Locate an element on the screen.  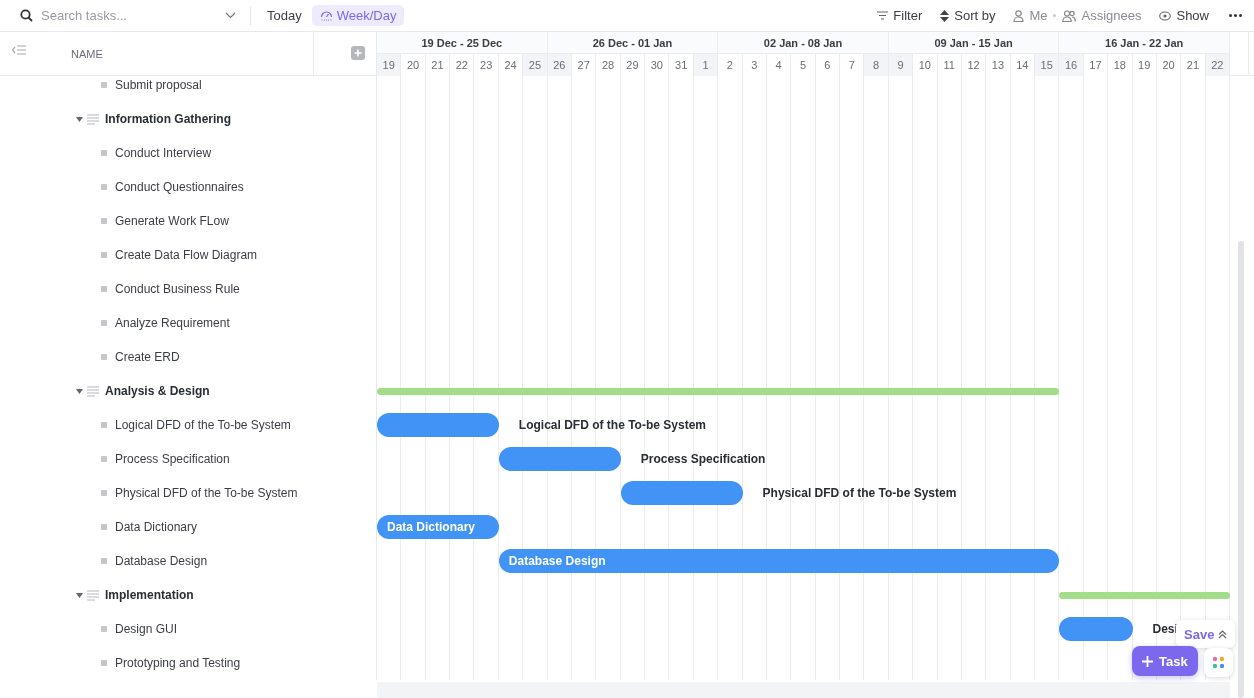
day-label: 4 is located at coordinates (779, 65).